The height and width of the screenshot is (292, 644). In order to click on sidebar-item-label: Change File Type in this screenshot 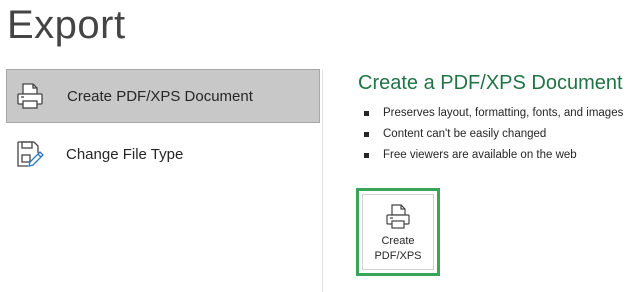, I will do `click(125, 154)`.